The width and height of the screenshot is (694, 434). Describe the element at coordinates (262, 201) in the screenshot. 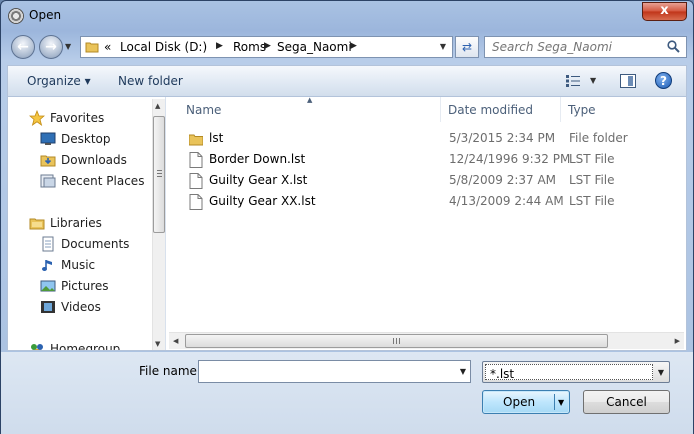

I see `file-name: Guilty Gear XX.lst` at that location.